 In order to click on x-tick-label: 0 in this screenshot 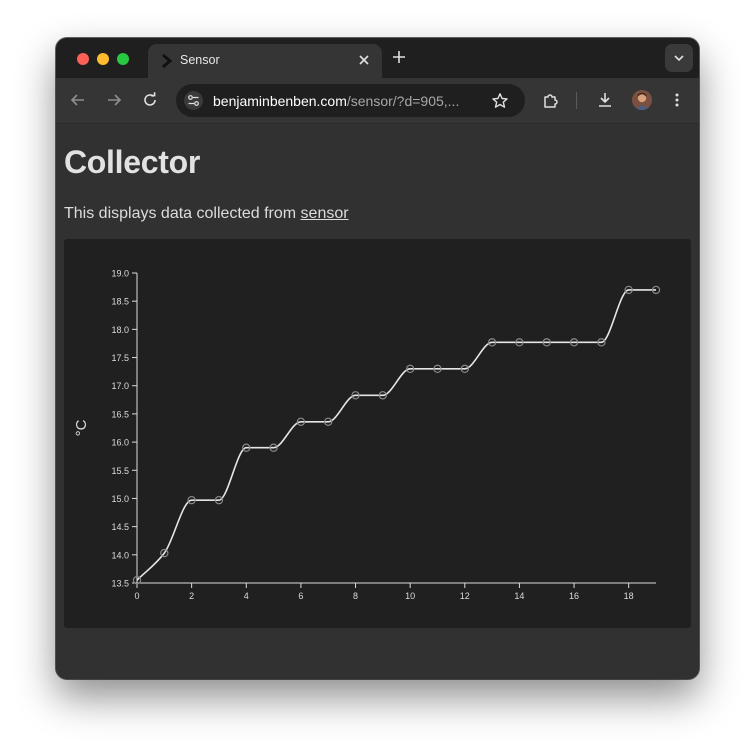, I will do `click(136, 596)`.